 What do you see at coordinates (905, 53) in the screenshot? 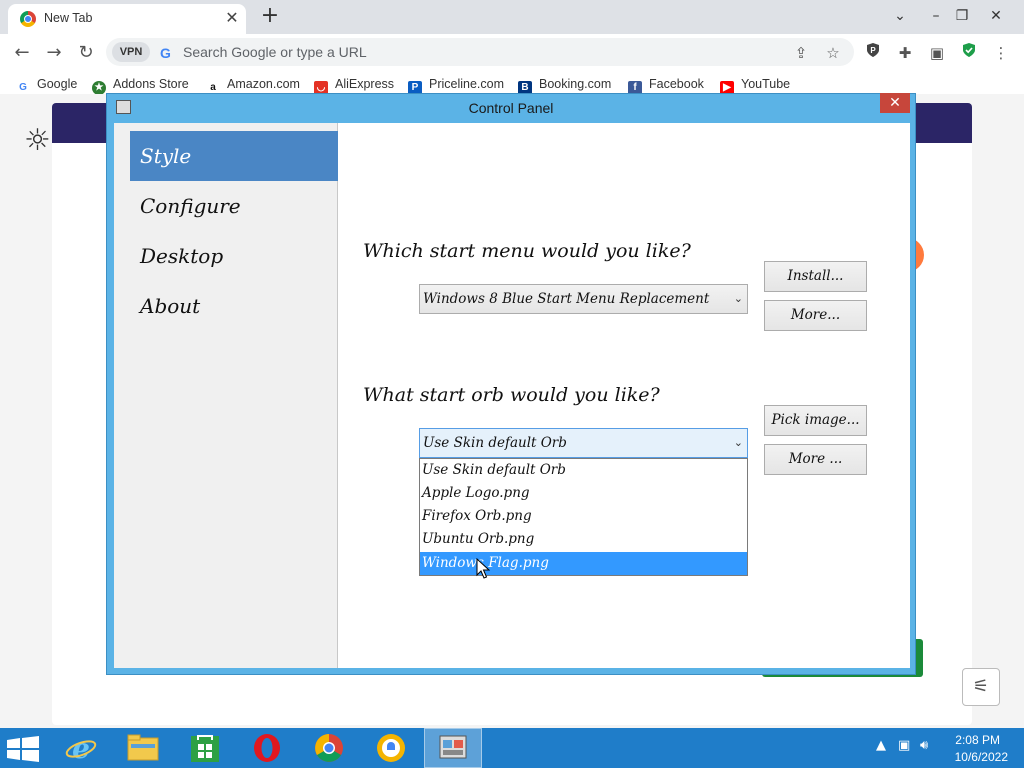
I see `extensions-puzzle-icon: ✚` at bounding box center [905, 53].